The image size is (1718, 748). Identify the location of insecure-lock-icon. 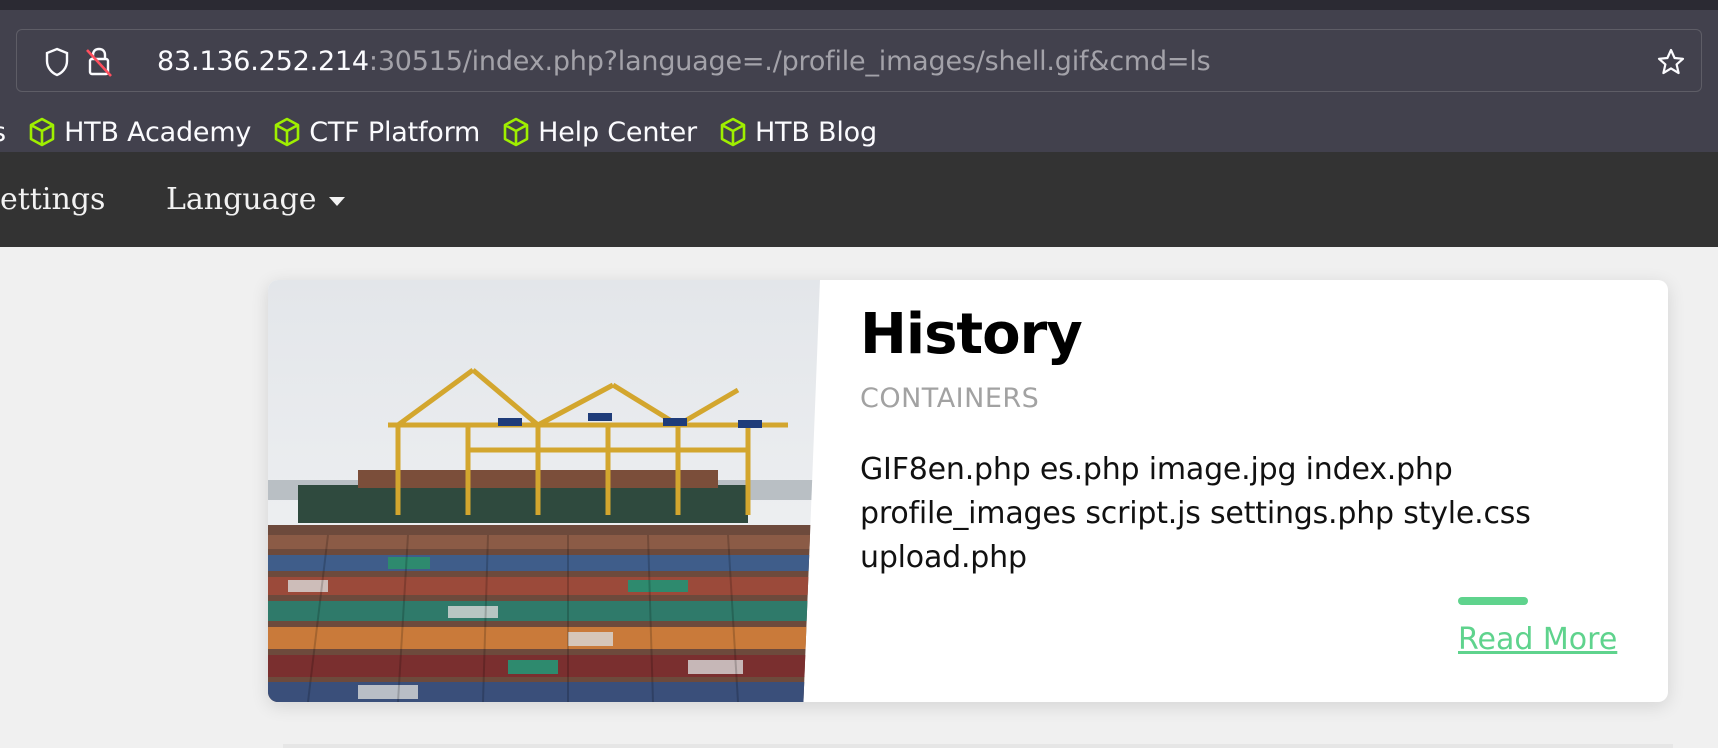
(99, 61).